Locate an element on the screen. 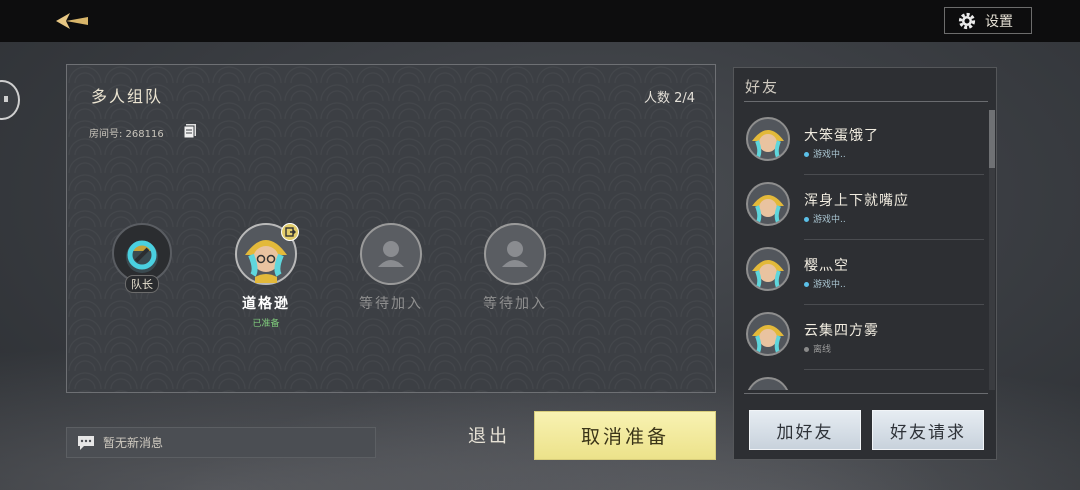 This screenshot has width=1080, height=490. friend-request-button: 好友请求 is located at coordinates (928, 430).